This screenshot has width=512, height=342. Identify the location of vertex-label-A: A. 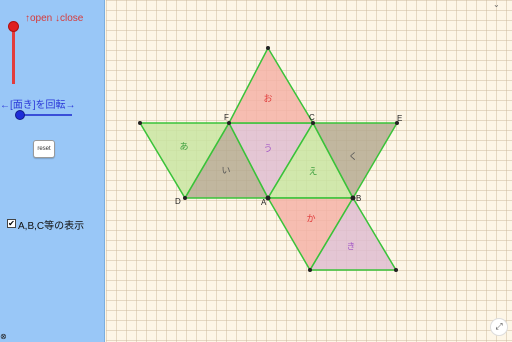
(264, 202).